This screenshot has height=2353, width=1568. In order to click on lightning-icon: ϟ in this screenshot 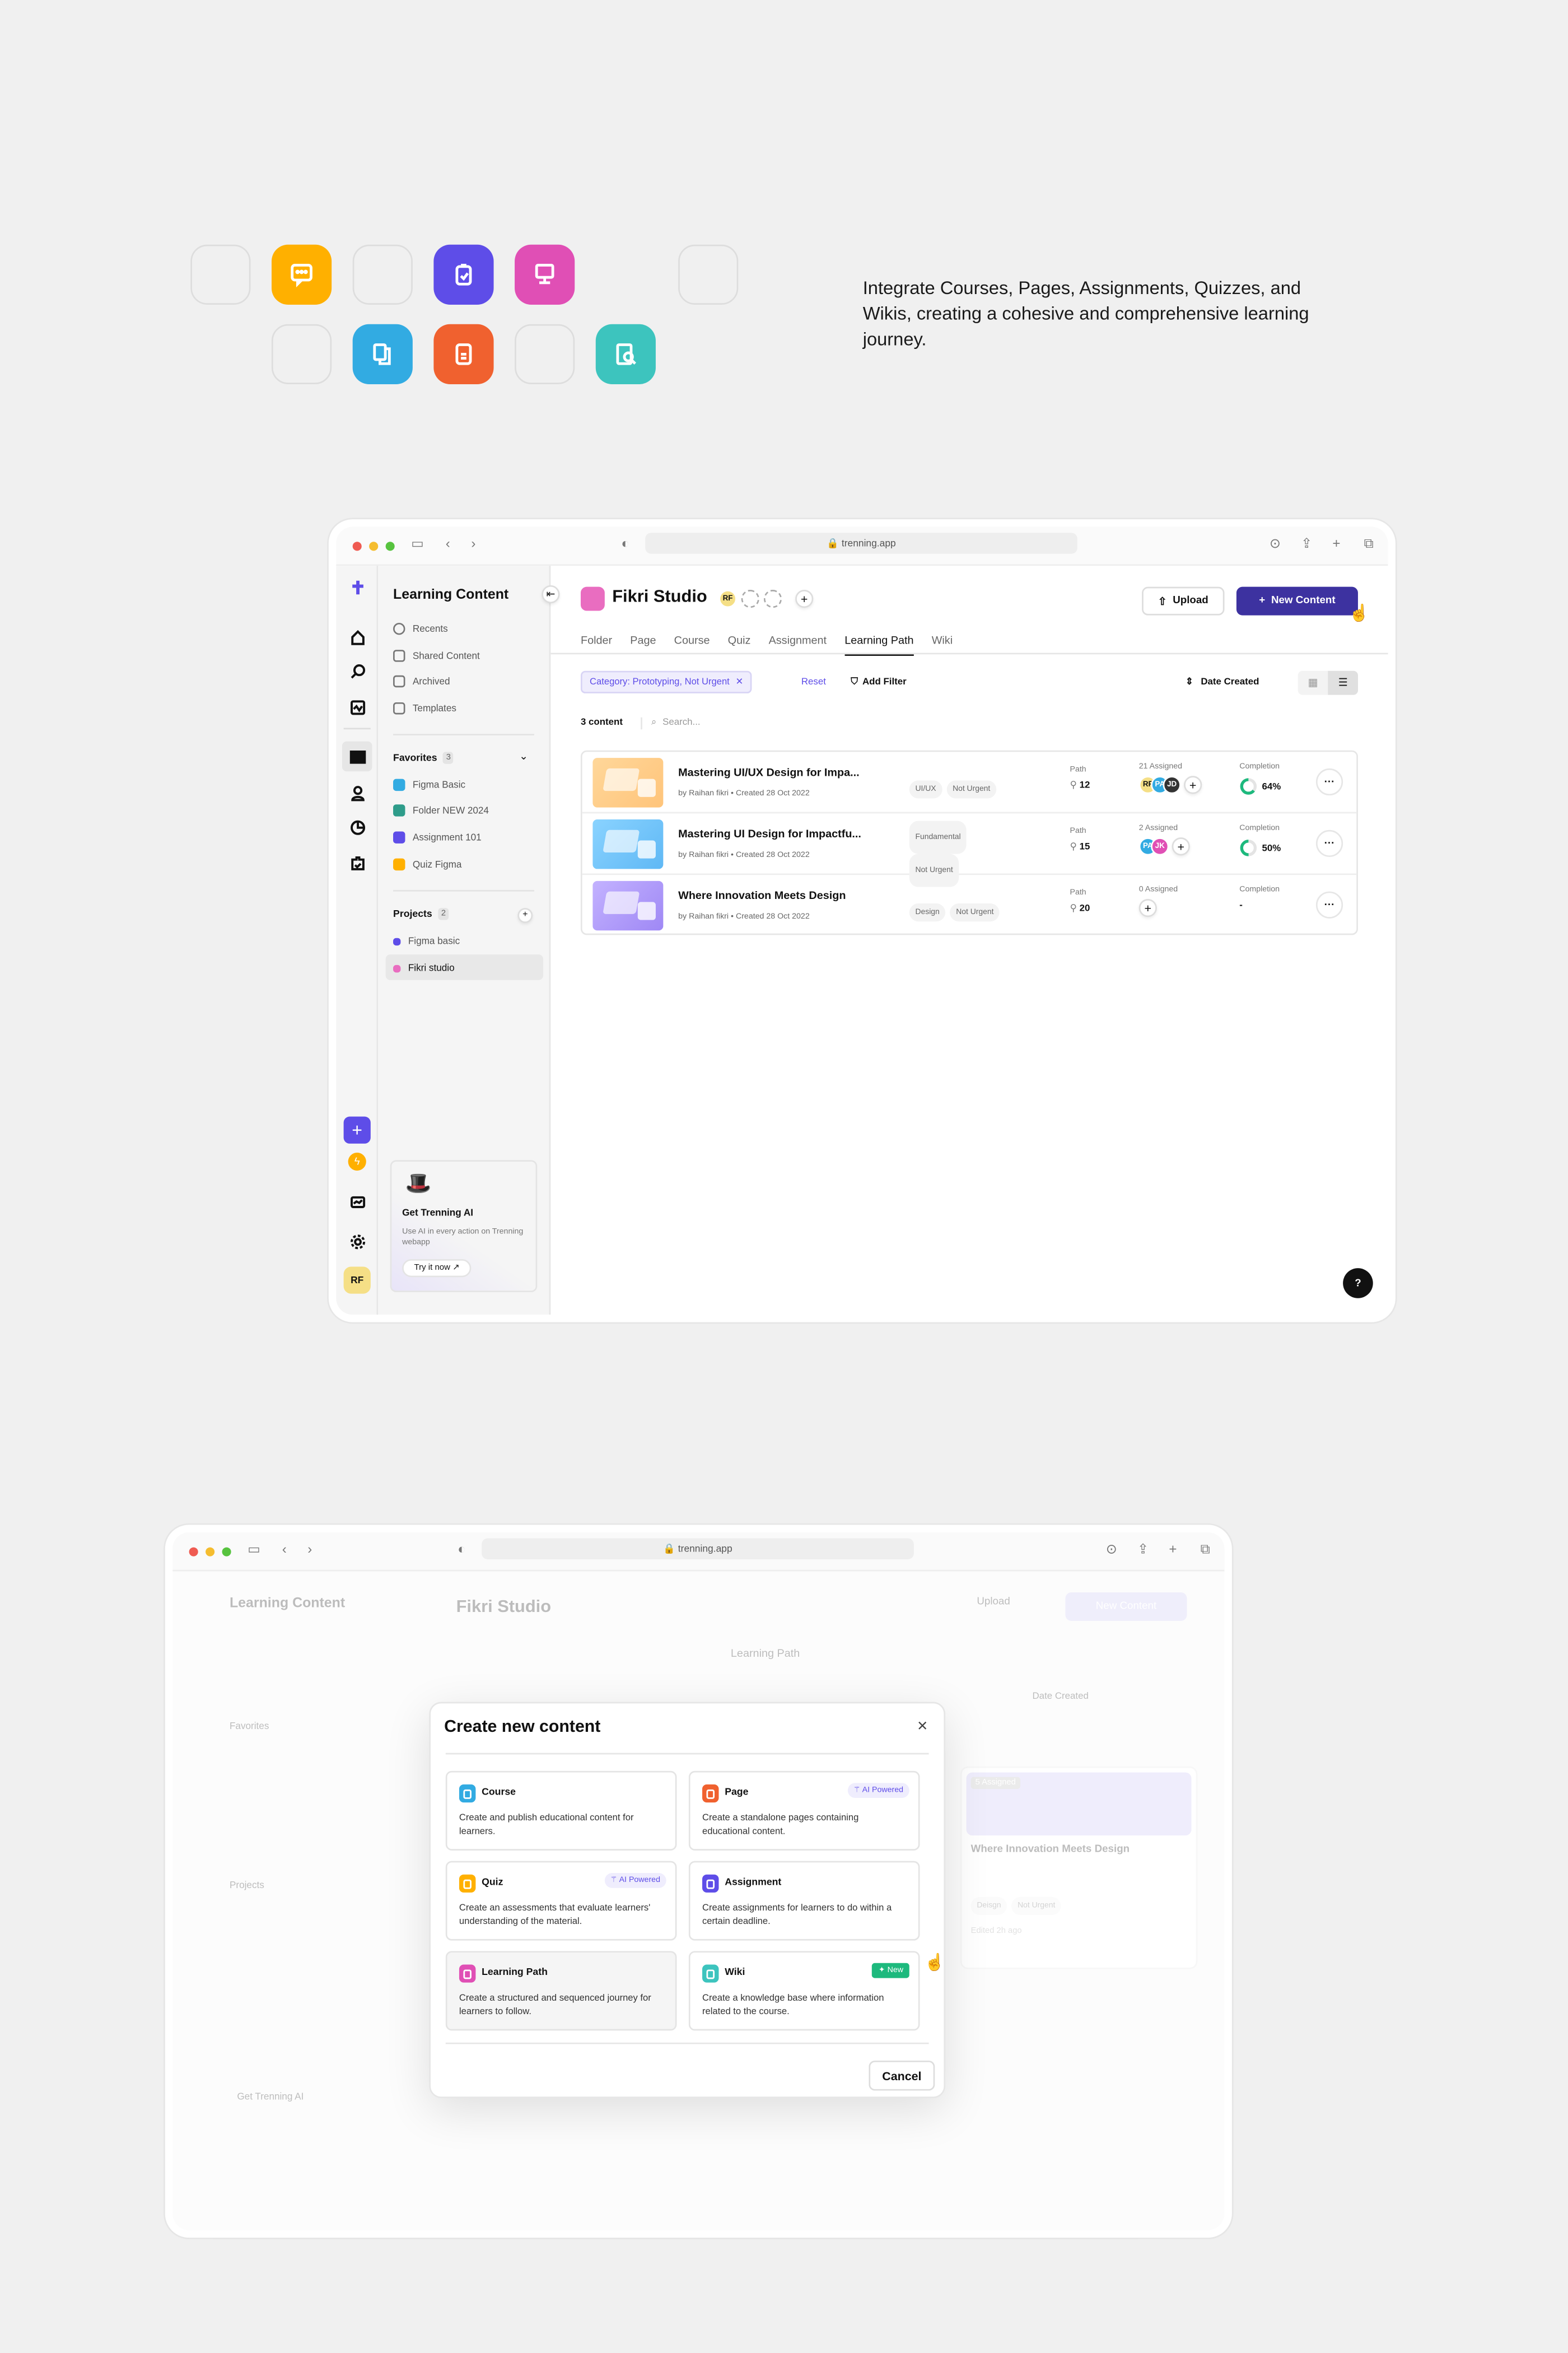, I will do `click(357, 1161)`.